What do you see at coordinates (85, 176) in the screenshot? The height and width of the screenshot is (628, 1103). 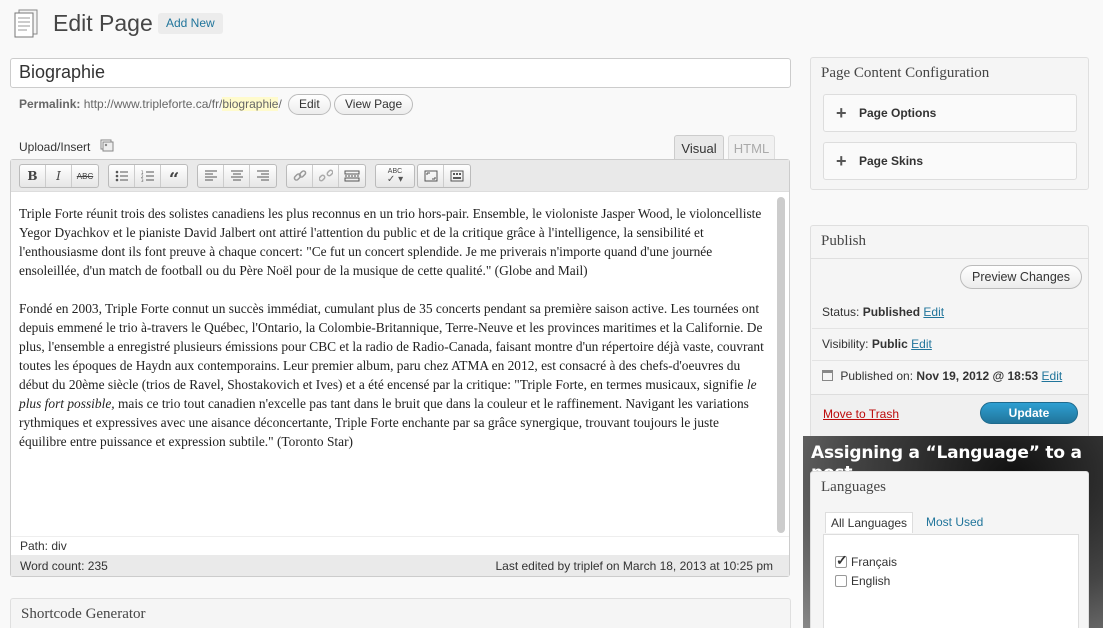 I see `strikethrough-icon: ABC` at bounding box center [85, 176].